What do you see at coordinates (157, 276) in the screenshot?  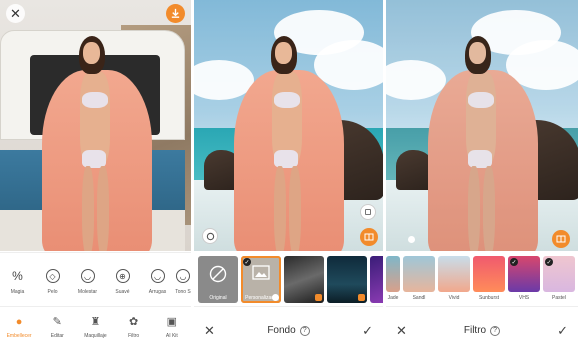 I see `face-wrinkle-icon: ◡` at bounding box center [157, 276].